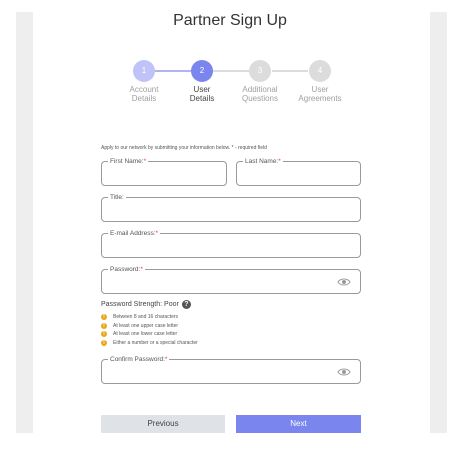  What do you see at coordinates (231, 243) in the screenshot?
I see `email-field: E-mail Address:*` at bounding box center [231, 243].